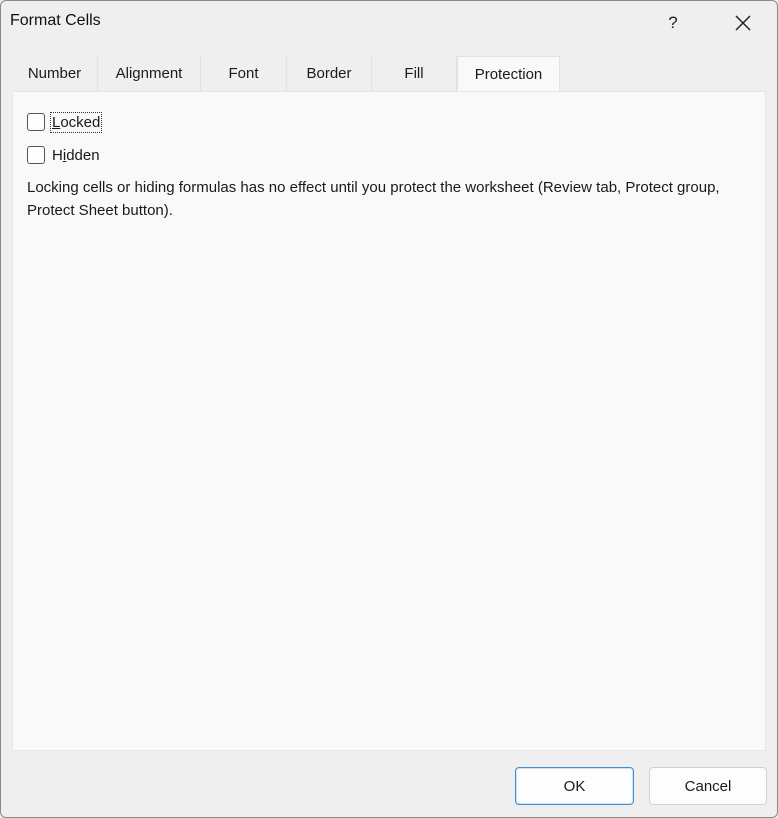  Describe the element at coordinates (55, 73) in the screenshot. I see `tab-number: Number` at that location.